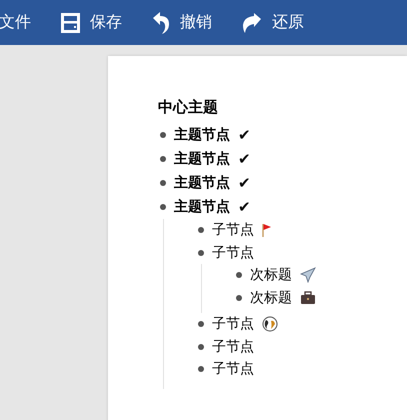  What do you see at coordinates (270, 324) in the screenshot?
I see `globe-icon` at bounding box center [270, 324].